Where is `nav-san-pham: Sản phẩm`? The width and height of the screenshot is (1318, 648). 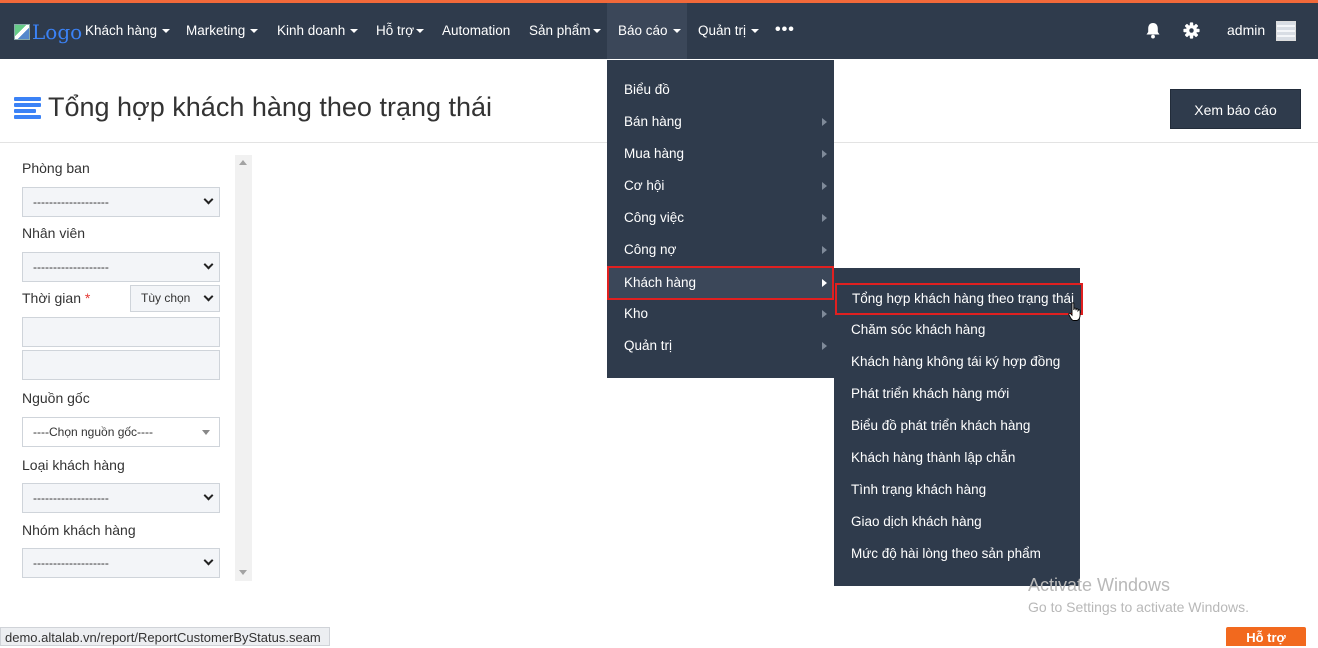 nav-san-pham: Sản phẩm is located at coordinates (565, 31).